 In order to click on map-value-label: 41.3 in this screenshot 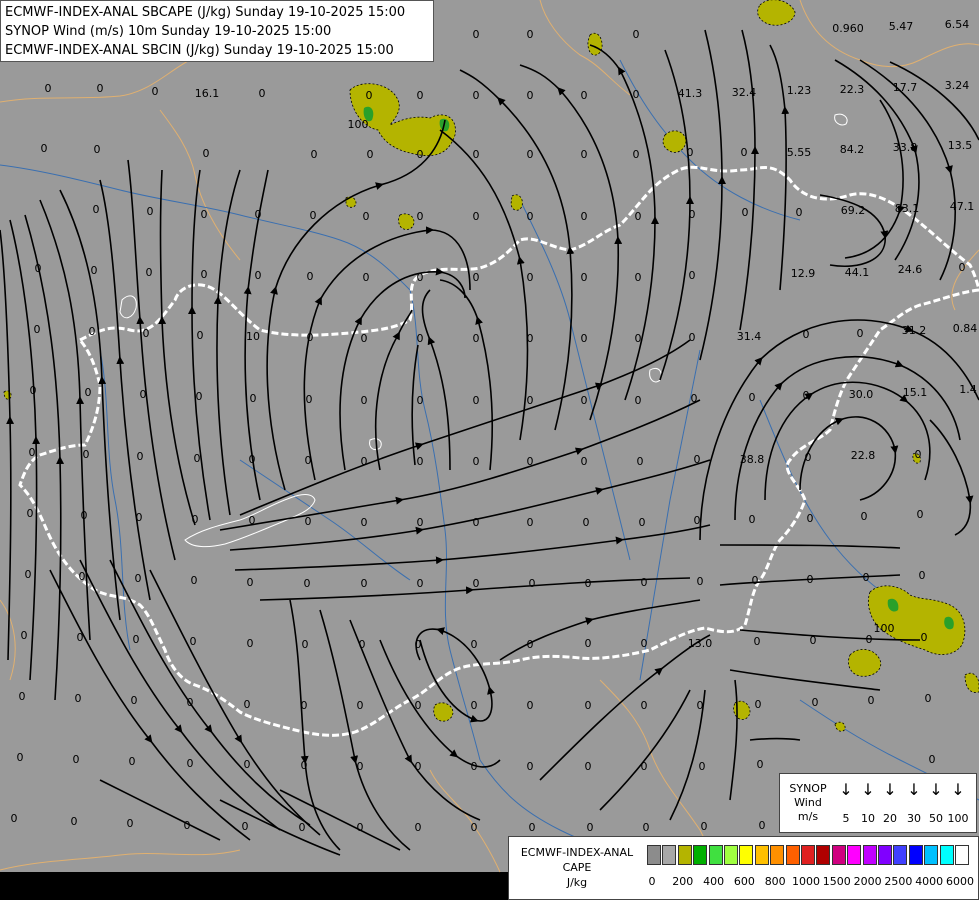, I will do `click(690, 93)`.